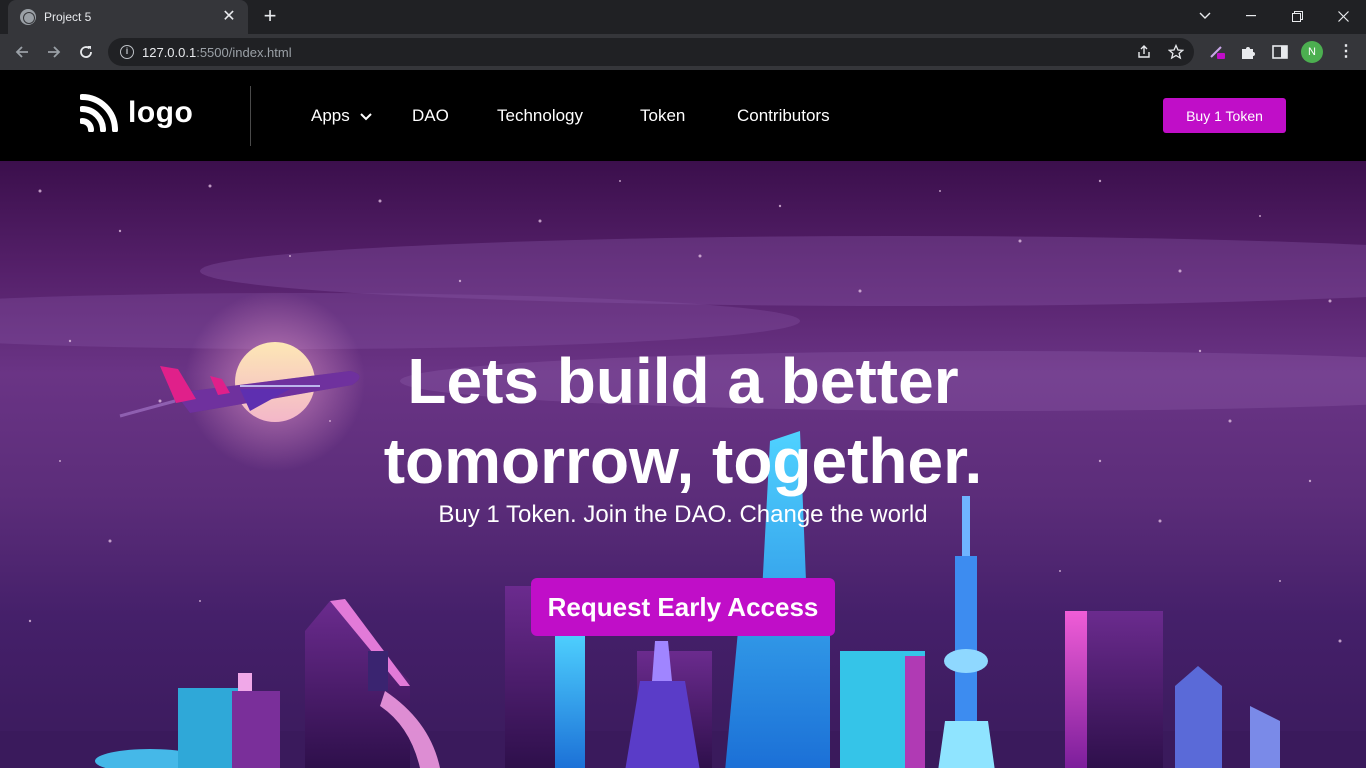 The image size is (1366, 768). I want to click on info-icon: i, so click(127, 52).